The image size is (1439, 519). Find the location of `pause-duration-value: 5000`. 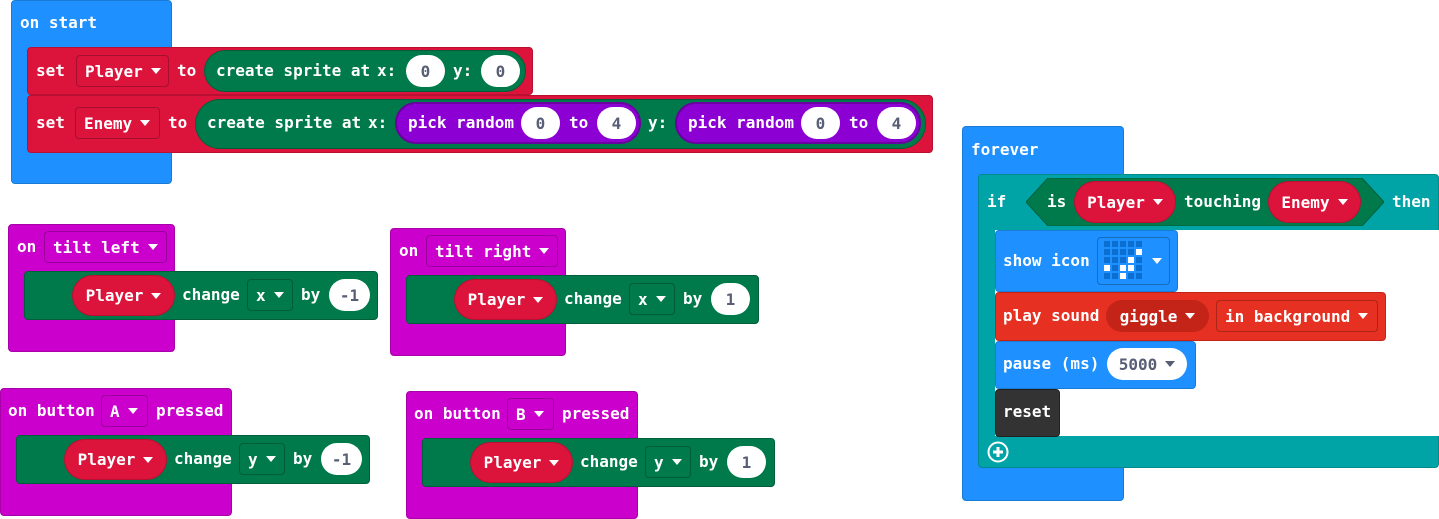

pause-duration-value: 5000 is located at coordinates (1138, 364).